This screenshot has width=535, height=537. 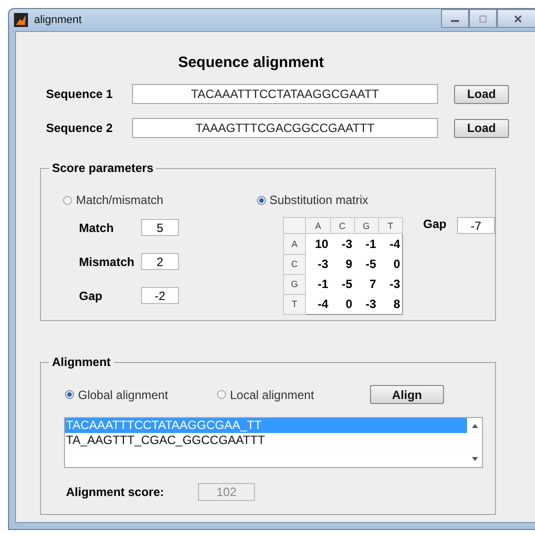 I want to click on parameter-field: 2, so click(x=160, y=261).